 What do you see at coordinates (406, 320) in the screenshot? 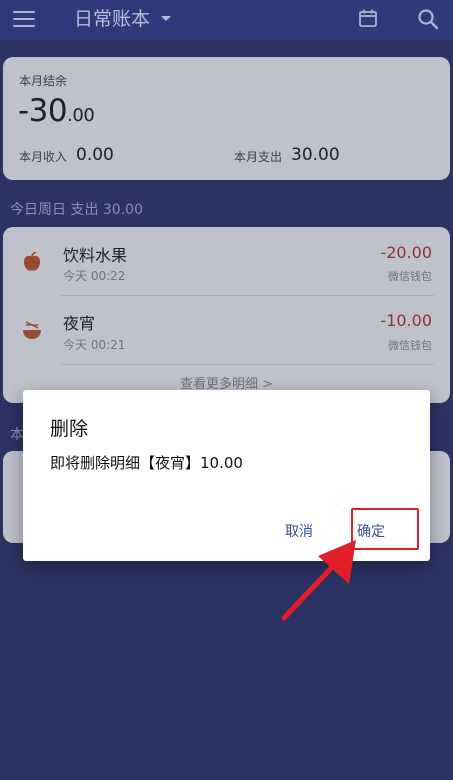
I see `item-amount: -10.00` at bounding box center [406, 320].